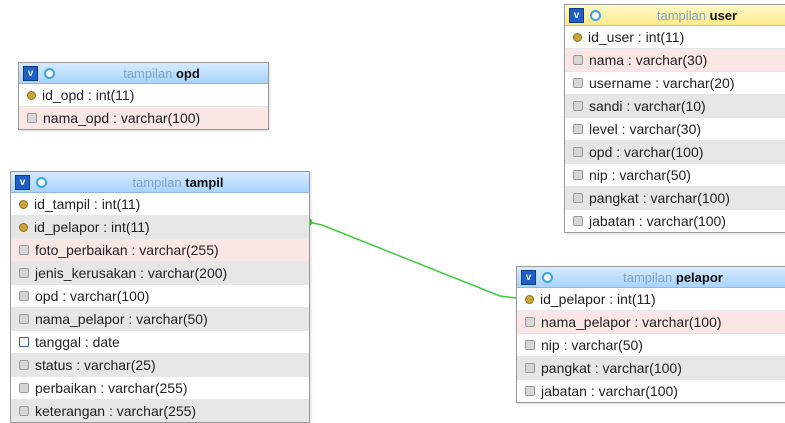 The height and width of the screenshot is (423, 785). I want to click on column-label: nama_opd : varchar(100), so click(122, 118).